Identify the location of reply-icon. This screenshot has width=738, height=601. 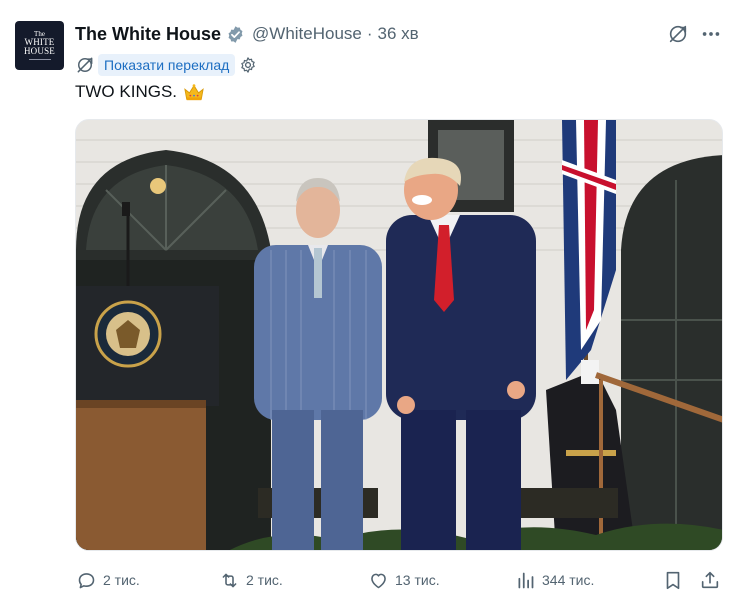
(86, 580).